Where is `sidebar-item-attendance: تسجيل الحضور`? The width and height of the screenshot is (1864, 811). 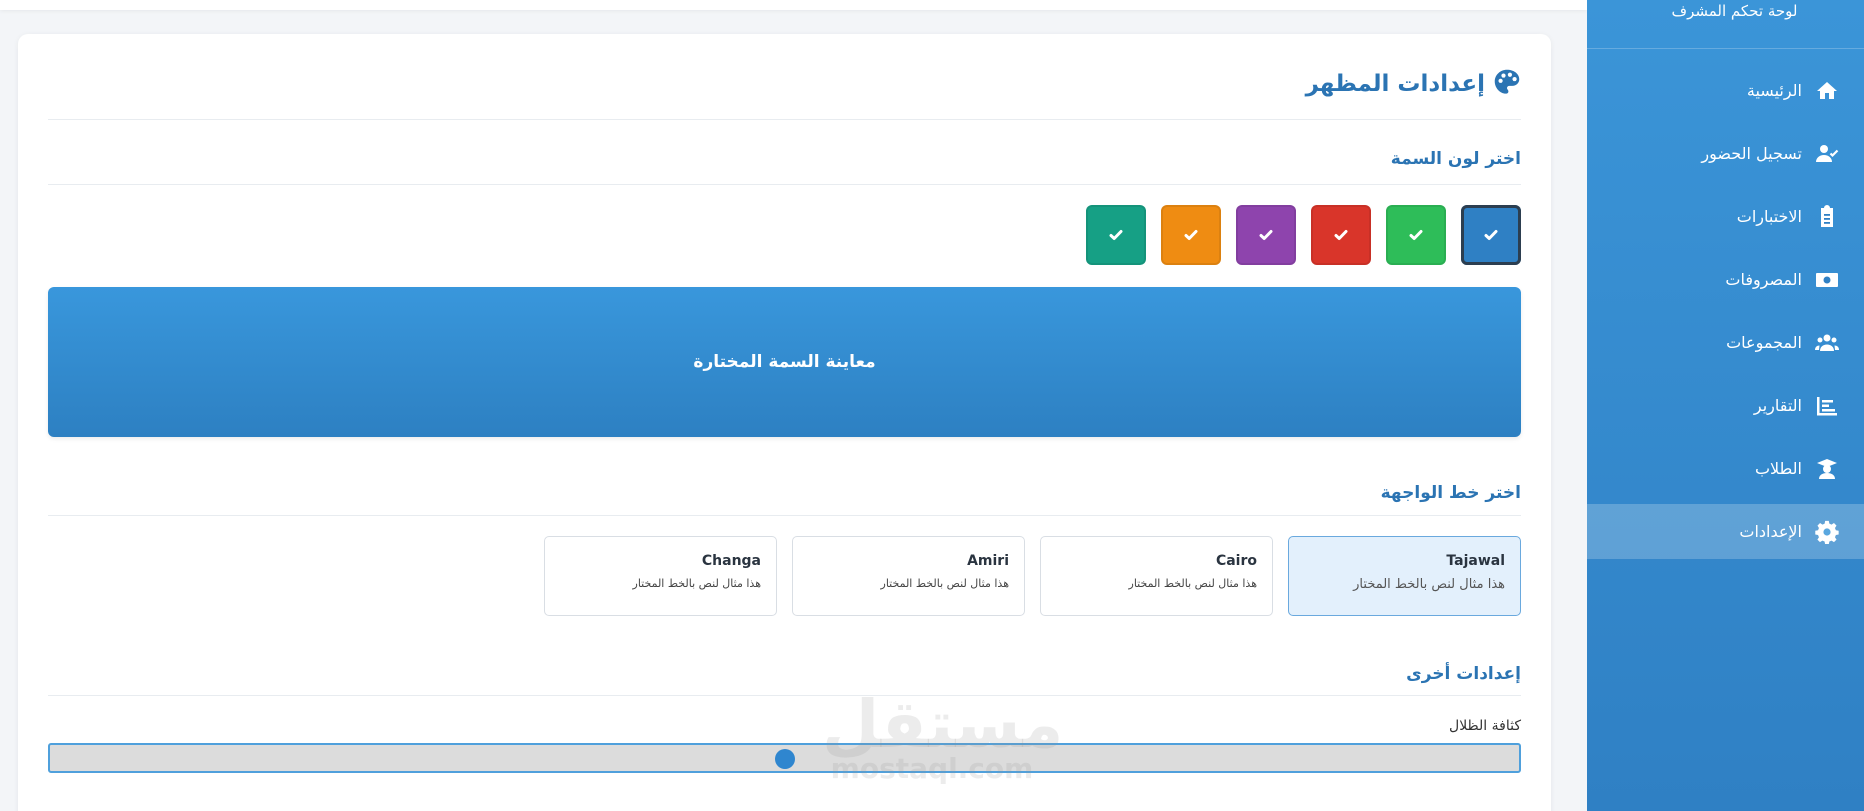
sidebar-item-attendance: تسجيل الحضور is located at coordinates (1725, 153).